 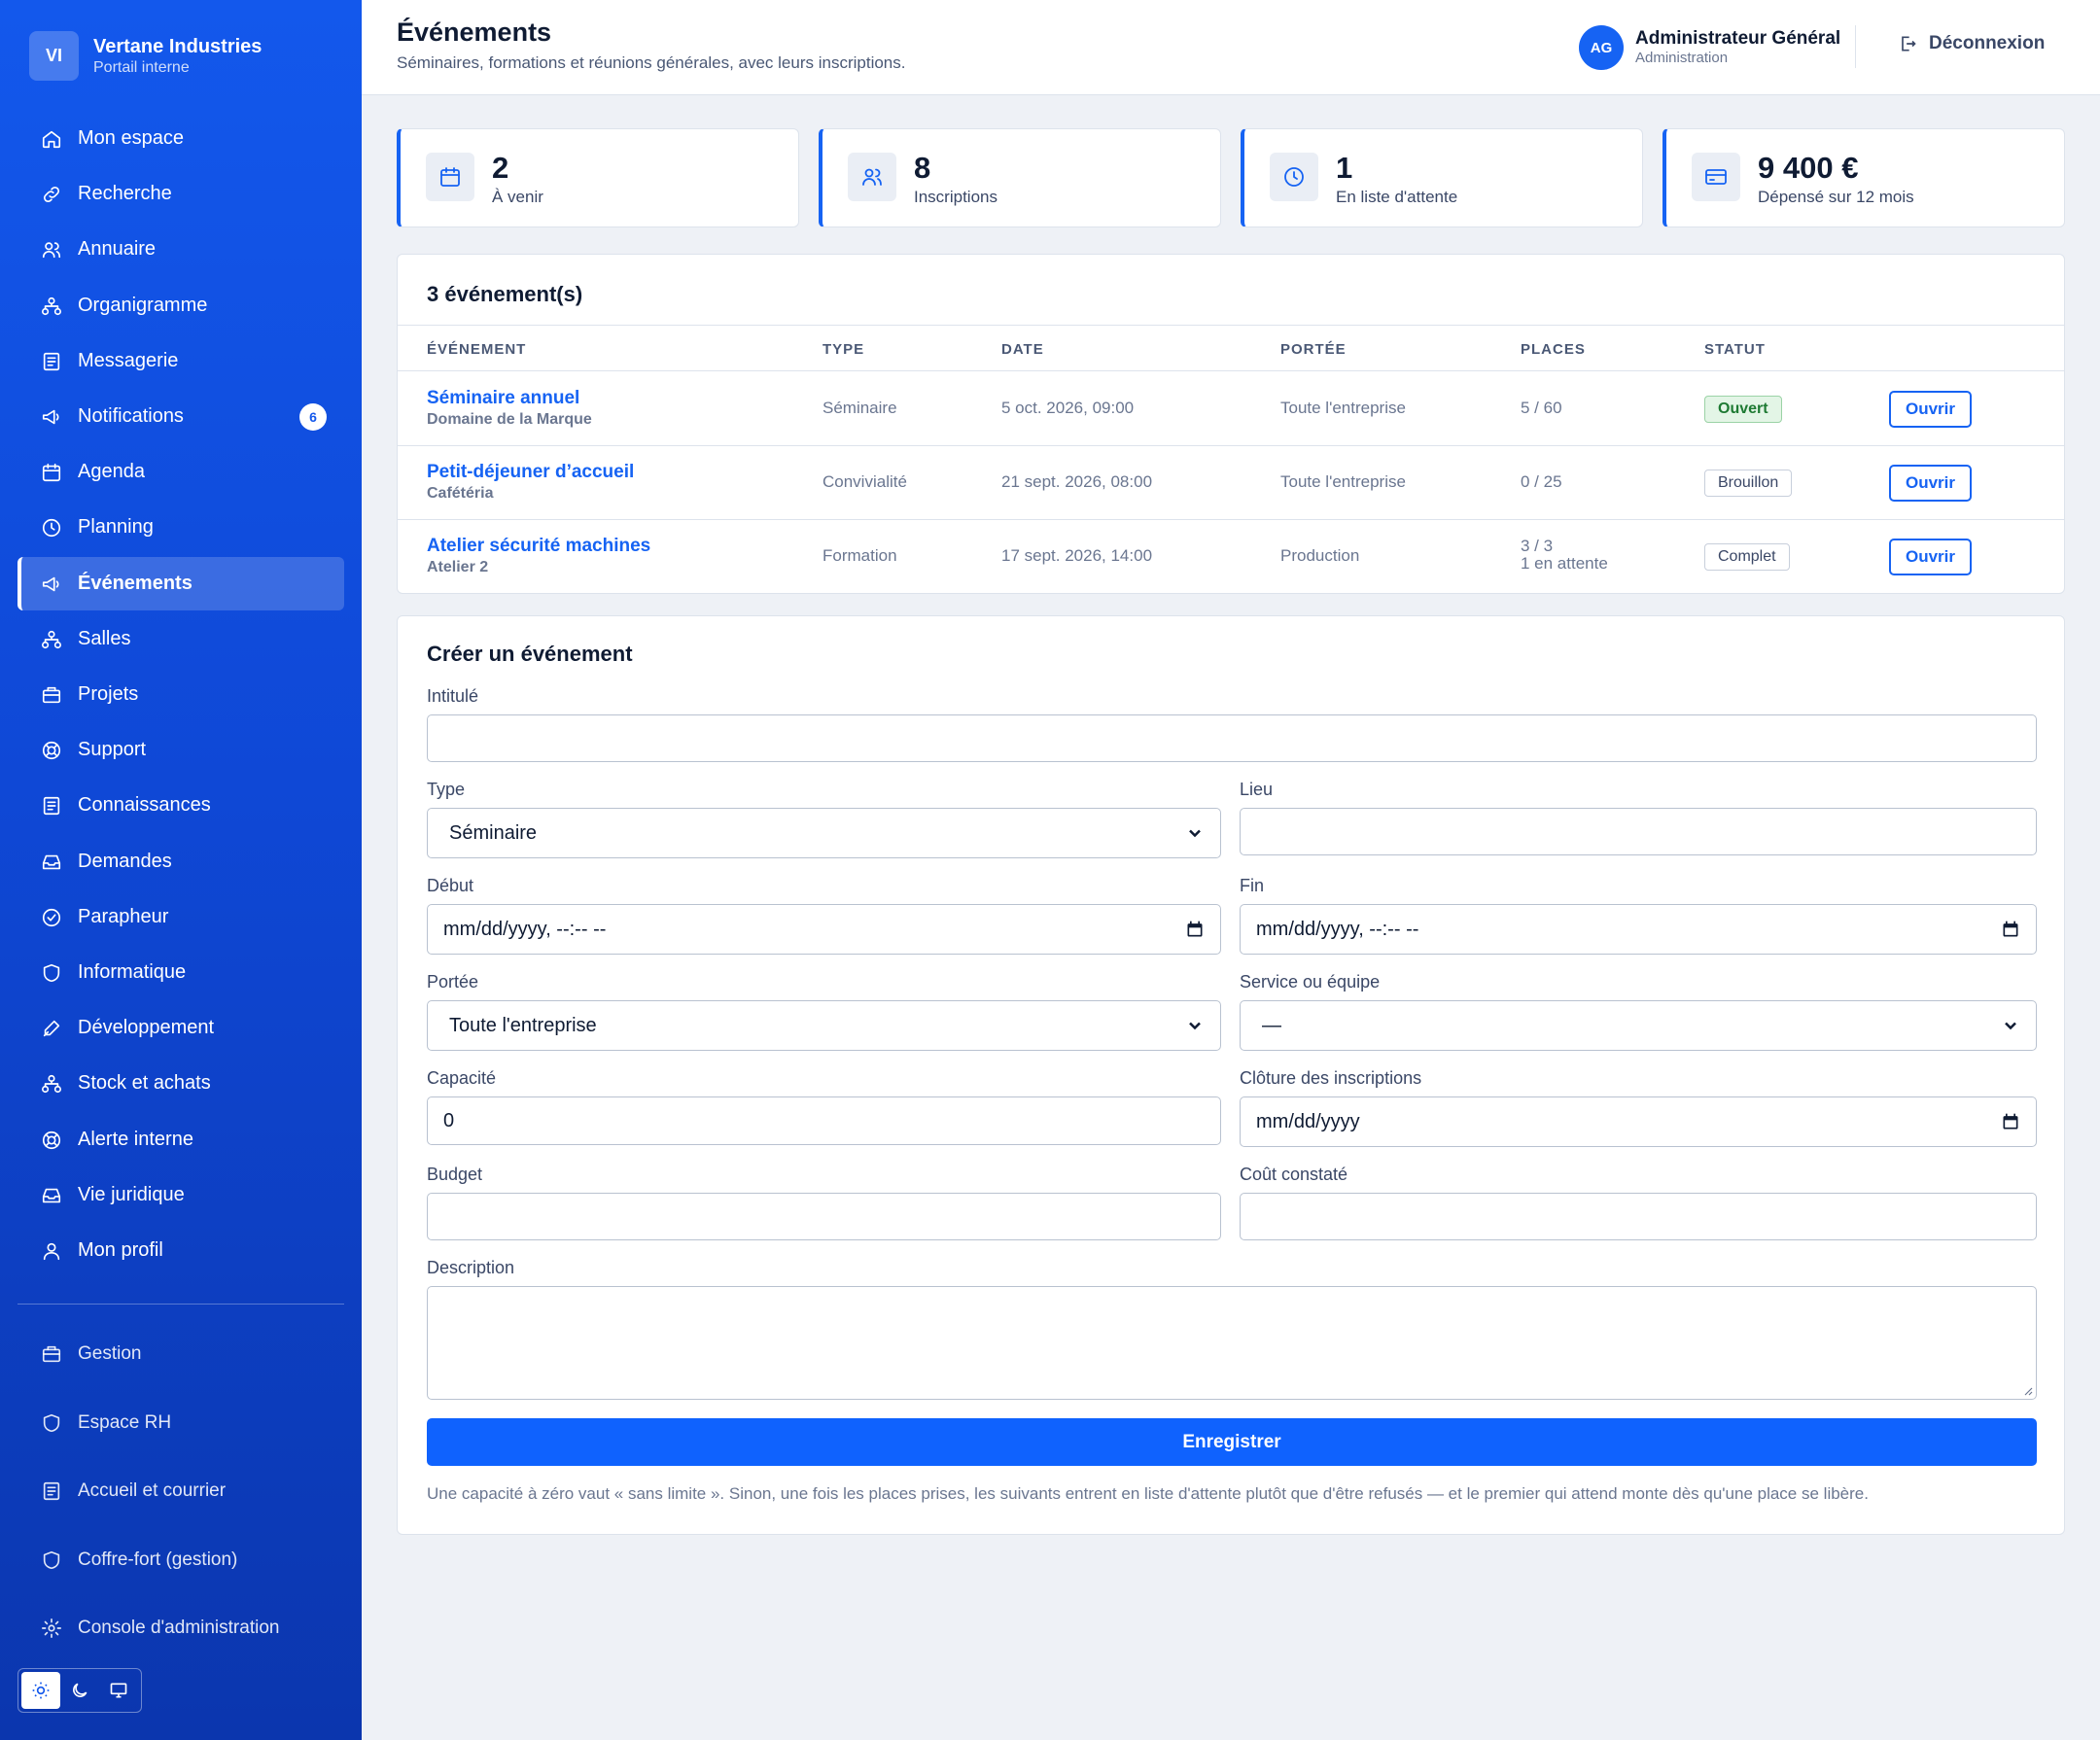 I want to click on sidebar-item-label: Organigramme, so click(x=143, y=305).